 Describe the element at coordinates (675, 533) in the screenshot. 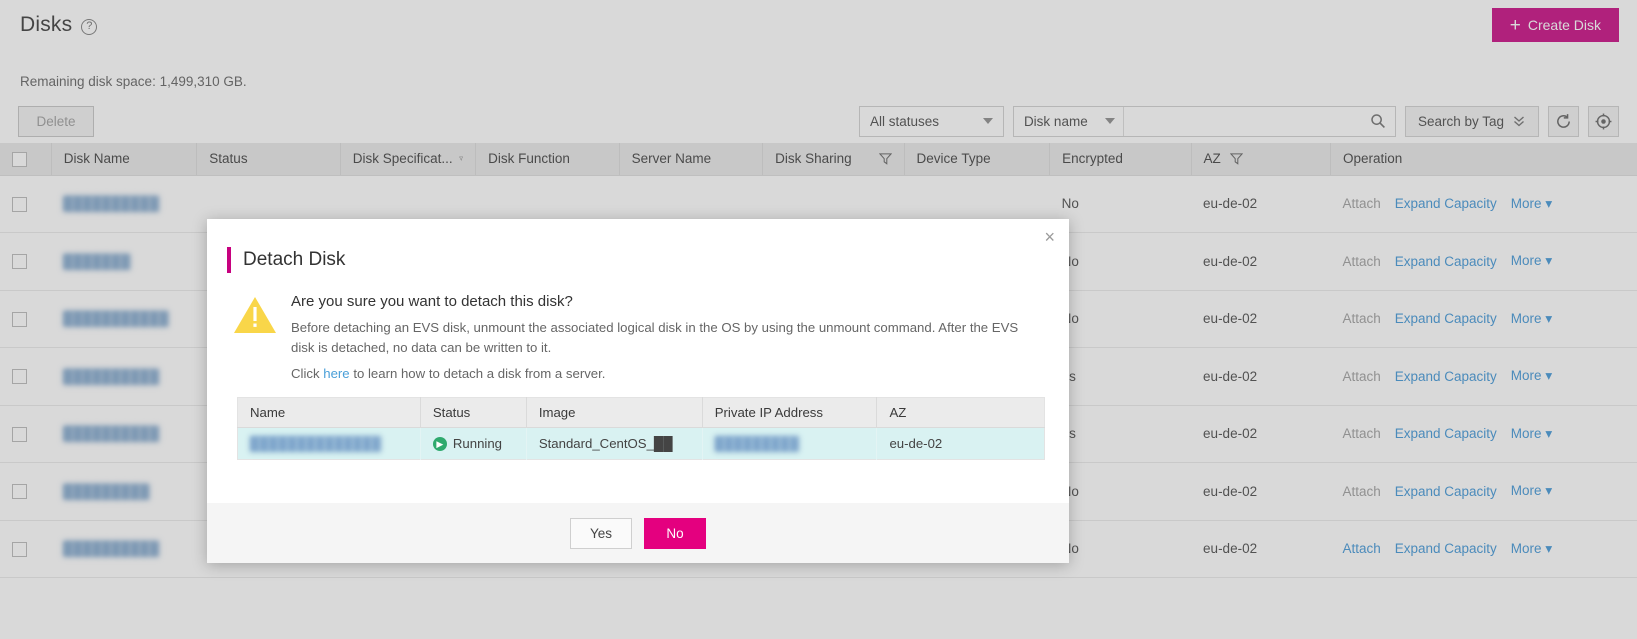

I see `no-button: No` at that location.